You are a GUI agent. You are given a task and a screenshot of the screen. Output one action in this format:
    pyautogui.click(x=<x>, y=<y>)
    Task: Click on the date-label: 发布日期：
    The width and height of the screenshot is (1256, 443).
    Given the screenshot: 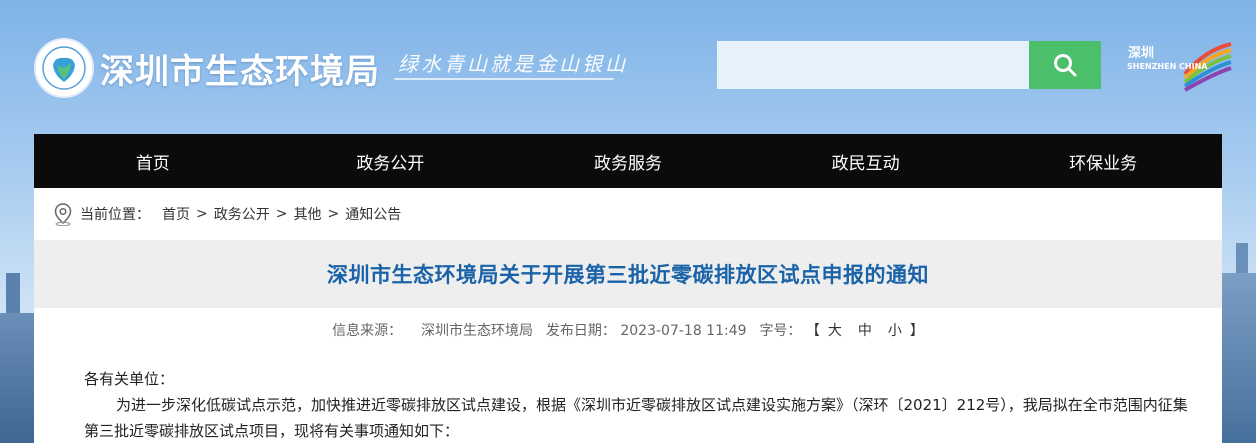 What is the action you would take?
    pyautogui.click(x=580, y=331)
    